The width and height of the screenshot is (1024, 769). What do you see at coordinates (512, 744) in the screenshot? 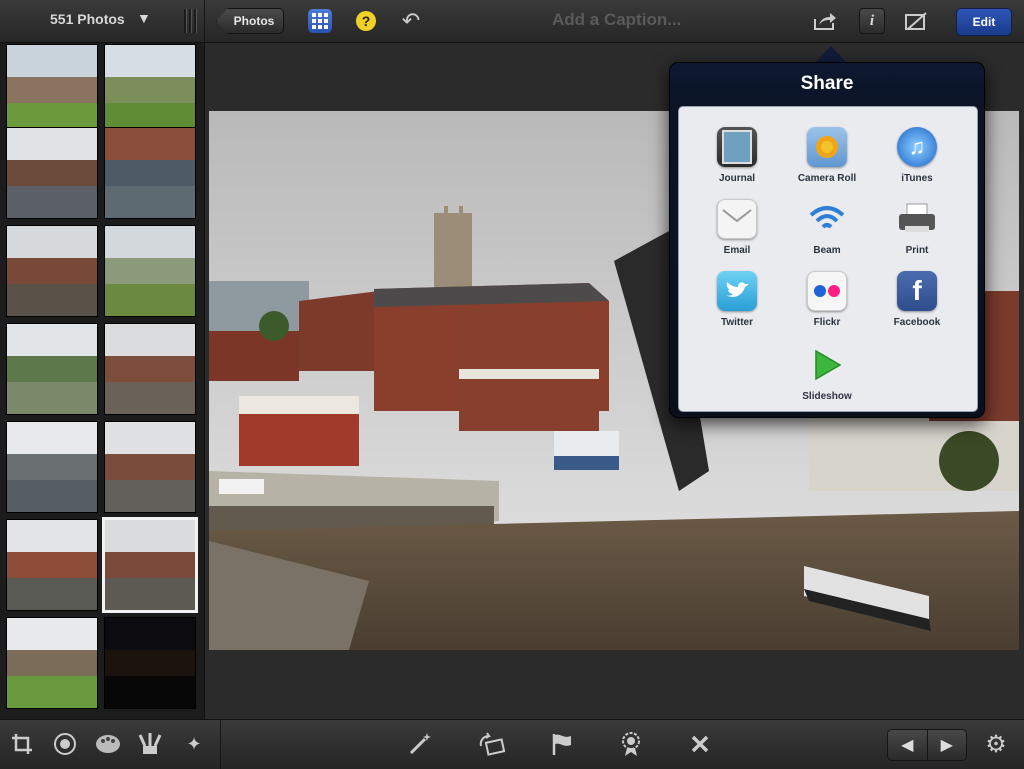
I see `bottom-toolbar: ✦ ◀ ▶ ⚙` at bounding box center [512, 744].